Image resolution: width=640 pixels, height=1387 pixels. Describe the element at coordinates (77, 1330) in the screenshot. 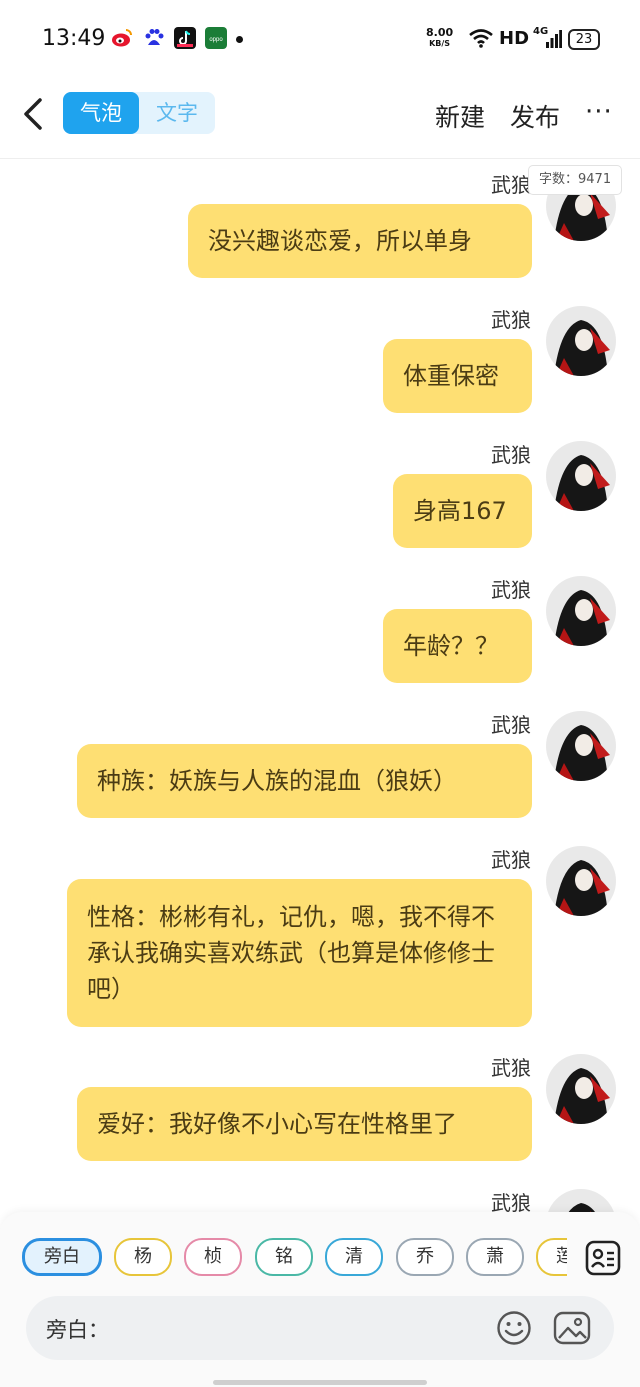

I see `input-speaker-label: 旁白：` at that location.